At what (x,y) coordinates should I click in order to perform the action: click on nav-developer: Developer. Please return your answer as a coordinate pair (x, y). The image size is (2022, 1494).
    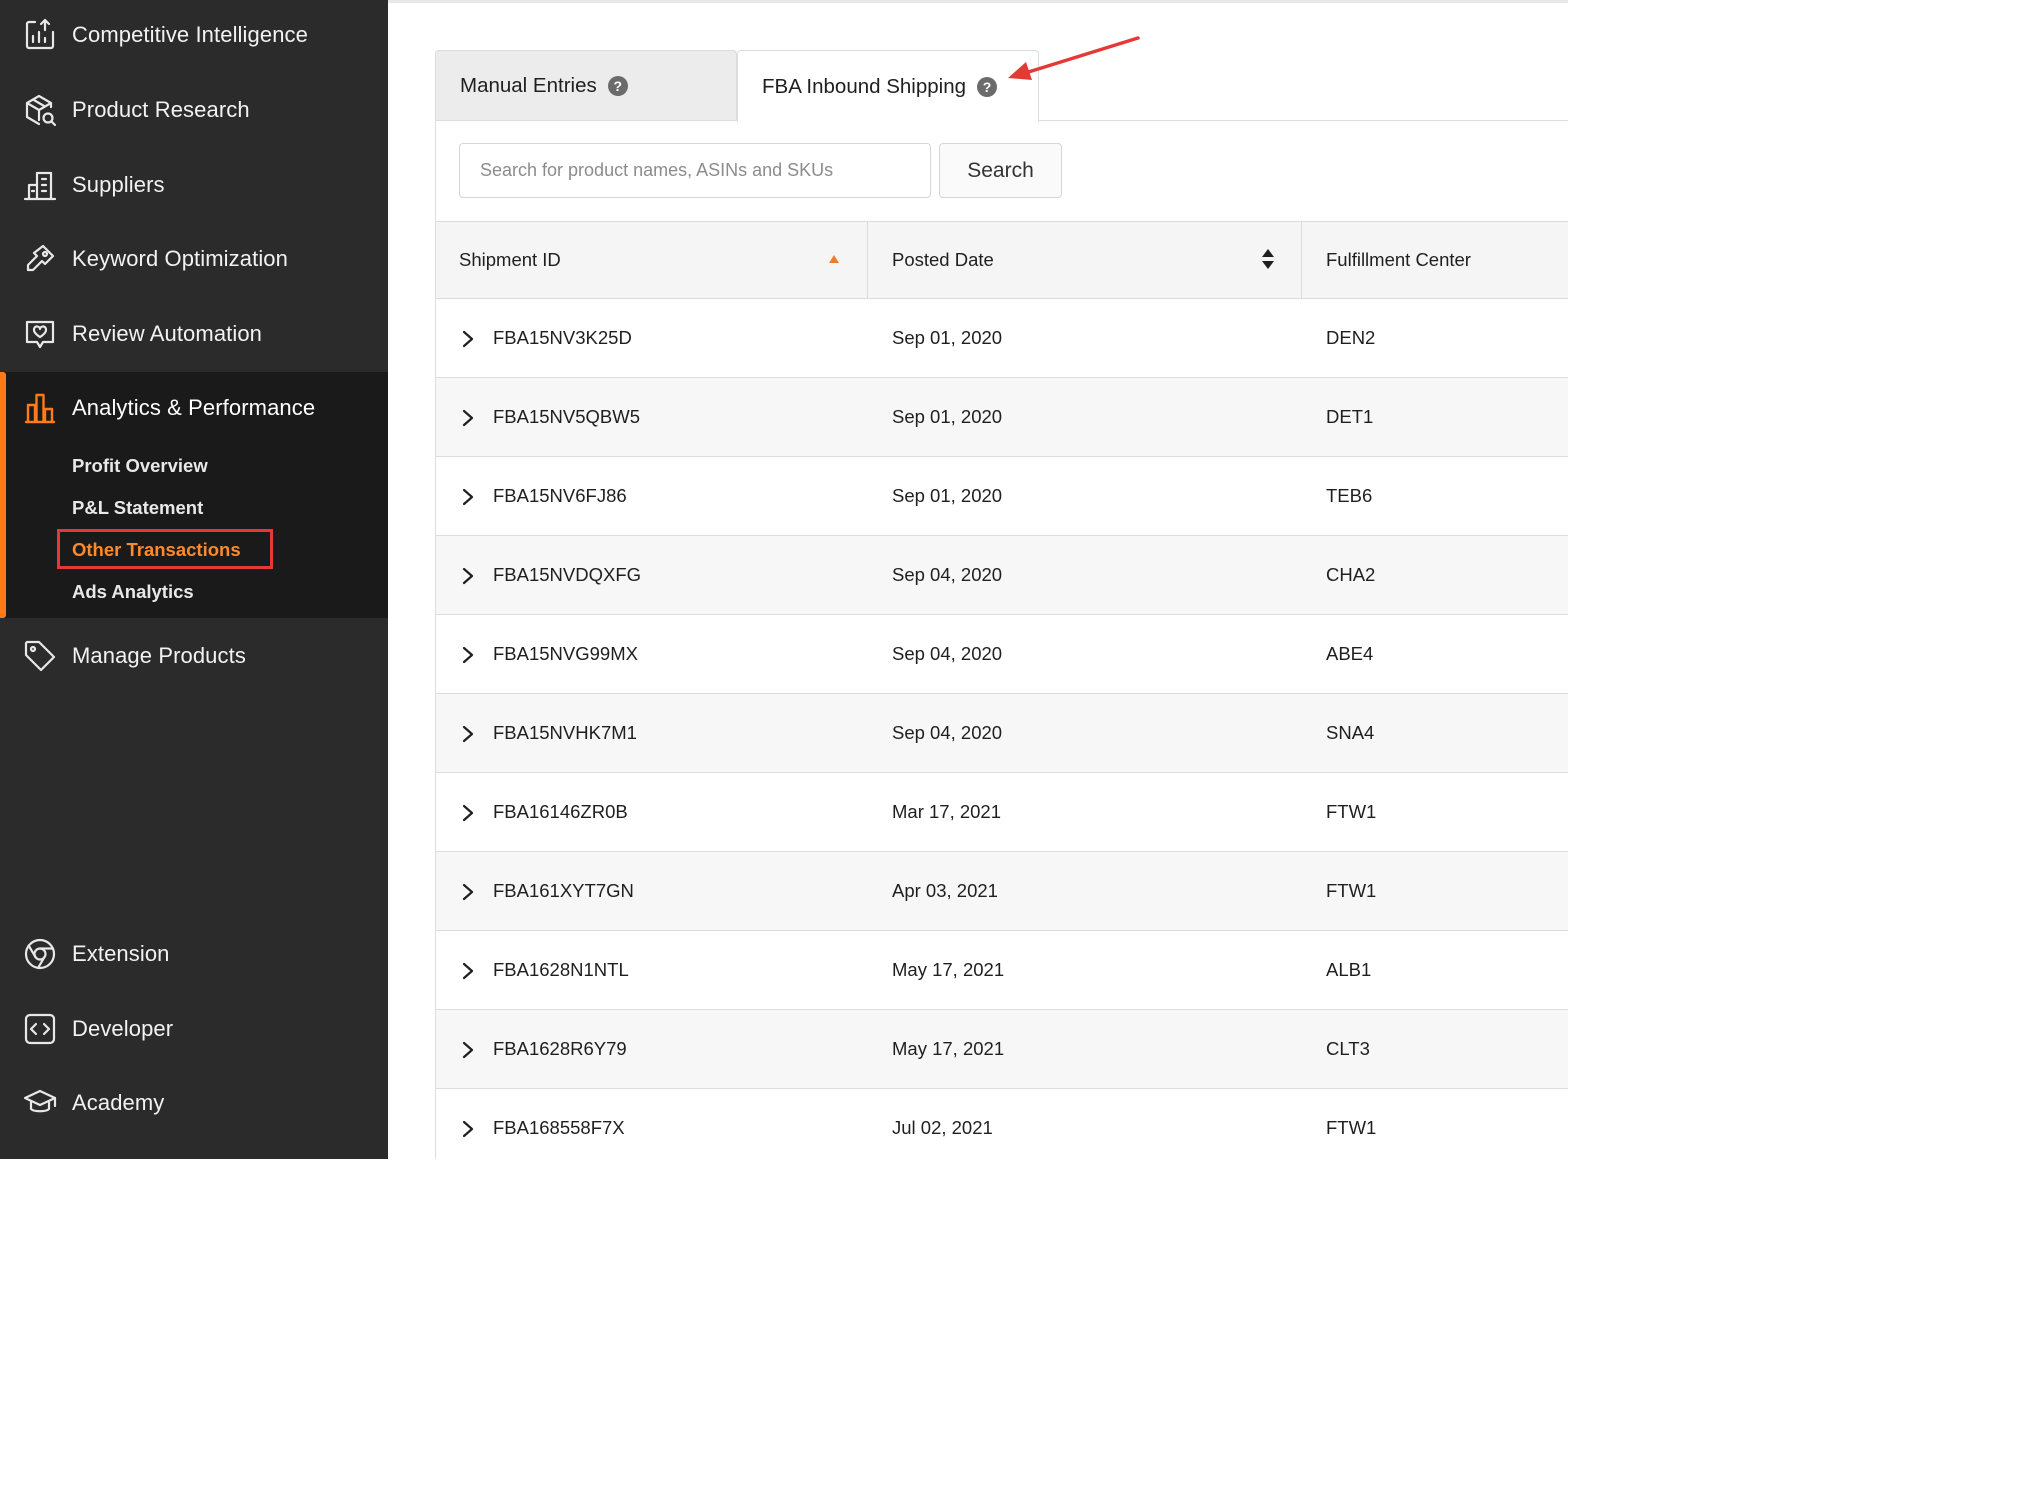
    Looking at the image, I should click on (194, 1029).